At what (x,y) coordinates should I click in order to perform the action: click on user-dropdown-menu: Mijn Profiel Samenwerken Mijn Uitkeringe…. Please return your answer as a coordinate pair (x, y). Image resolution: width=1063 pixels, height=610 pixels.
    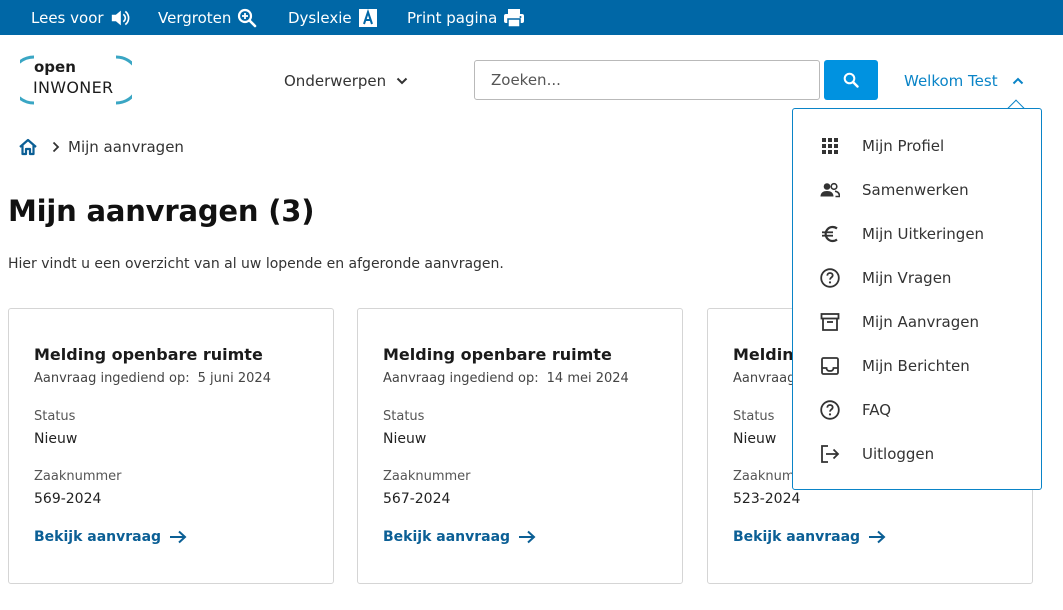
    Looking at the image, I should click on (917, 299).